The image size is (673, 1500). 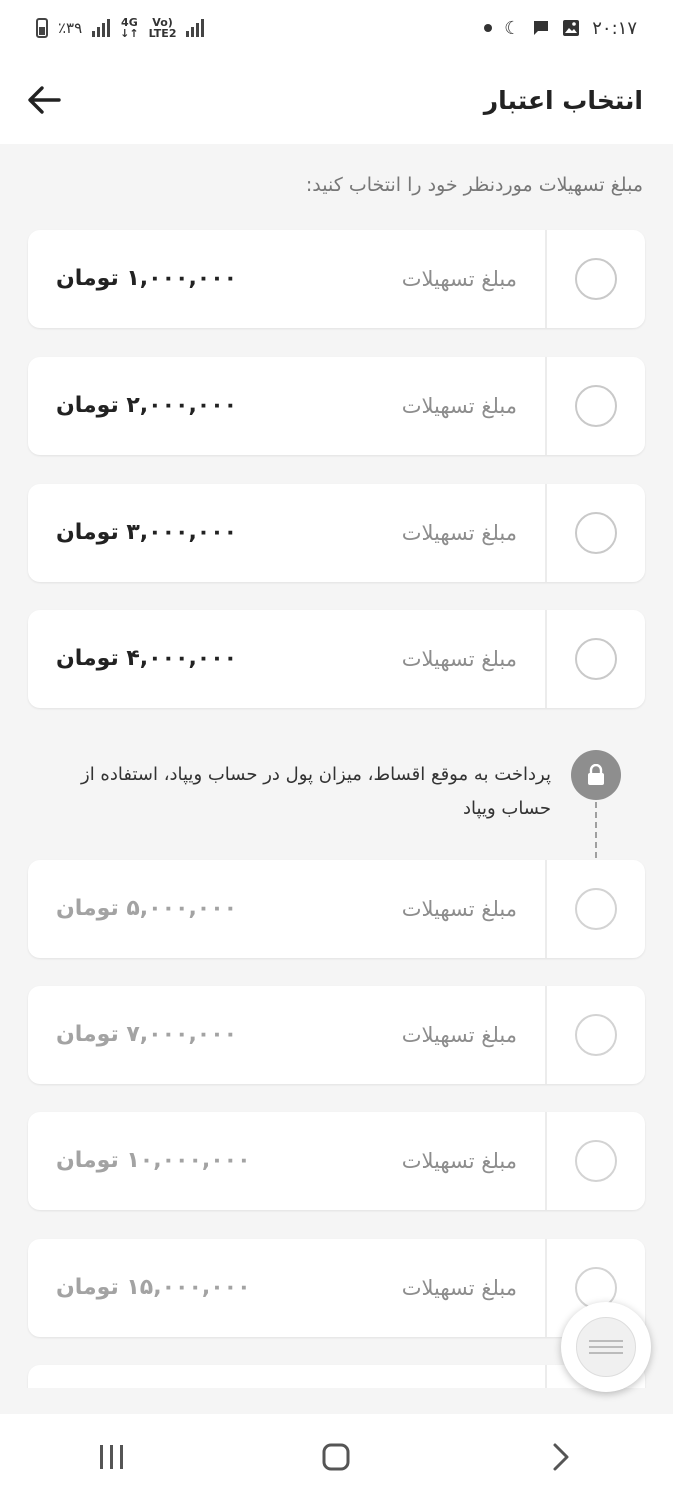 I want to click on support-thumbnail-icon, so click(x=606, y=1347).